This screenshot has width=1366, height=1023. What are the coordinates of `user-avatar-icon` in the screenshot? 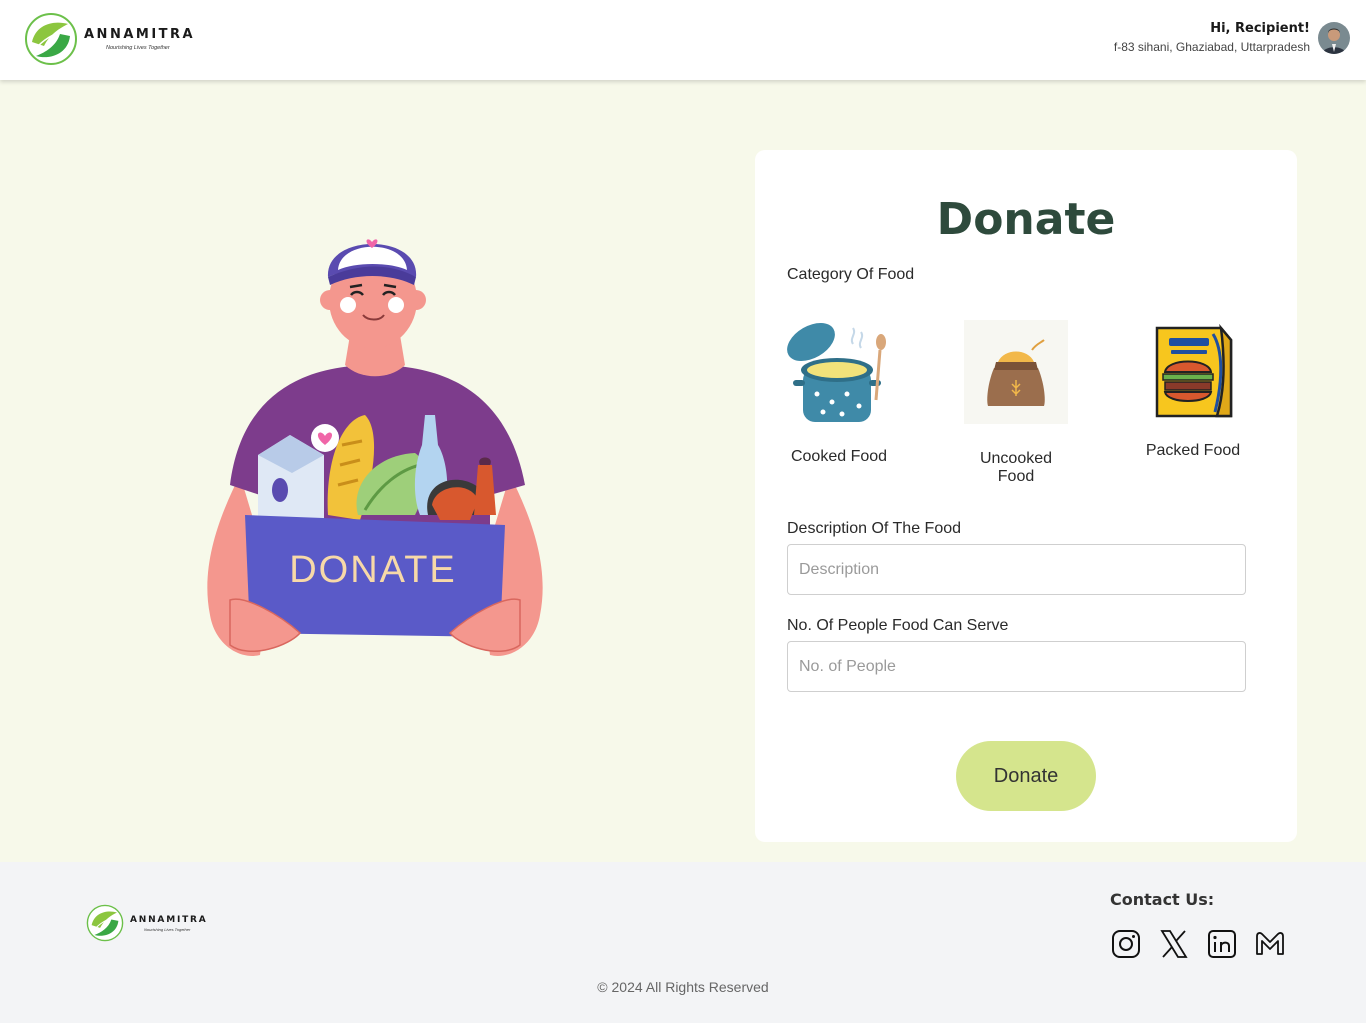 It's located at (1334, 37).